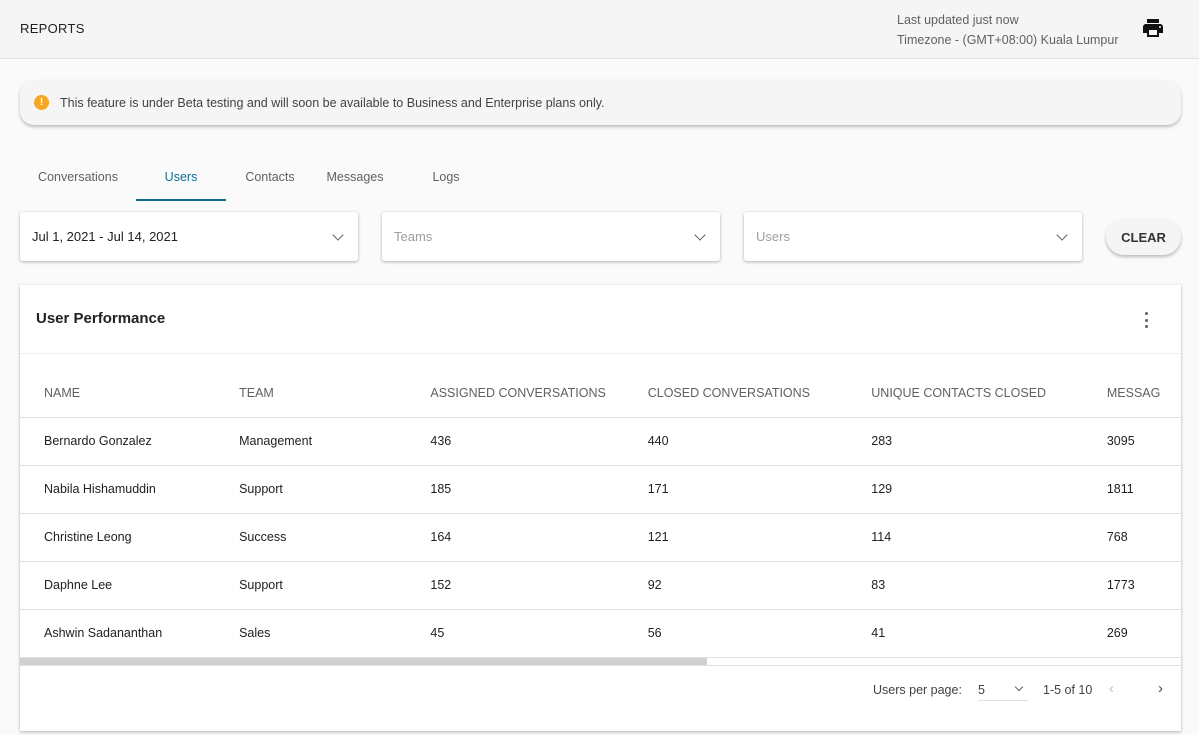 The image size is (1199, 735). What do you see at coordinates (965, 441) in the screenshot?
I see `table-cell: 283` at bounding box center [965, 441].